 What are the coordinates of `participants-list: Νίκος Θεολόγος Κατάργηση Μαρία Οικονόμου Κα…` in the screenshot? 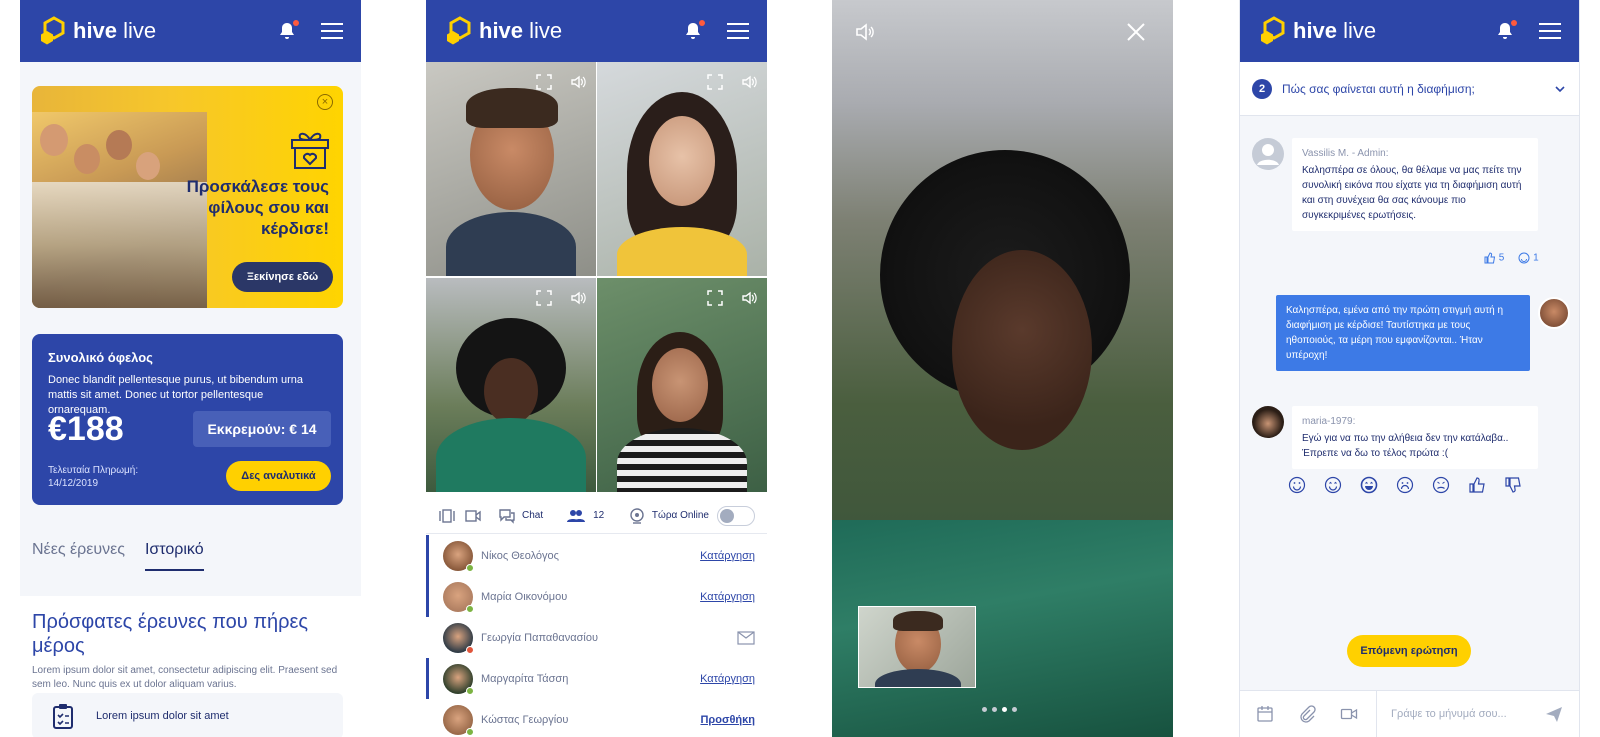 It's located at (596, 636).